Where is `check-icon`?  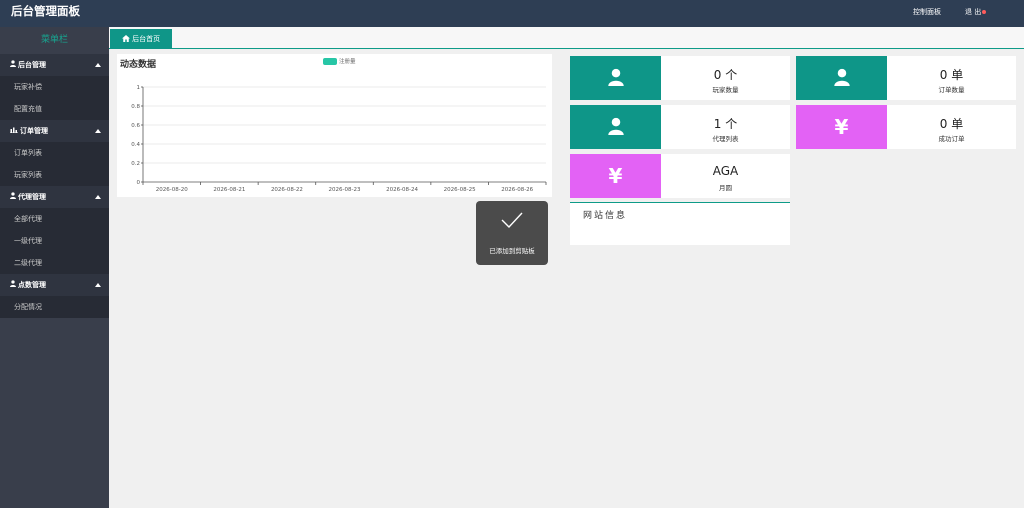
check-icon is located at coordinates (512, 221).